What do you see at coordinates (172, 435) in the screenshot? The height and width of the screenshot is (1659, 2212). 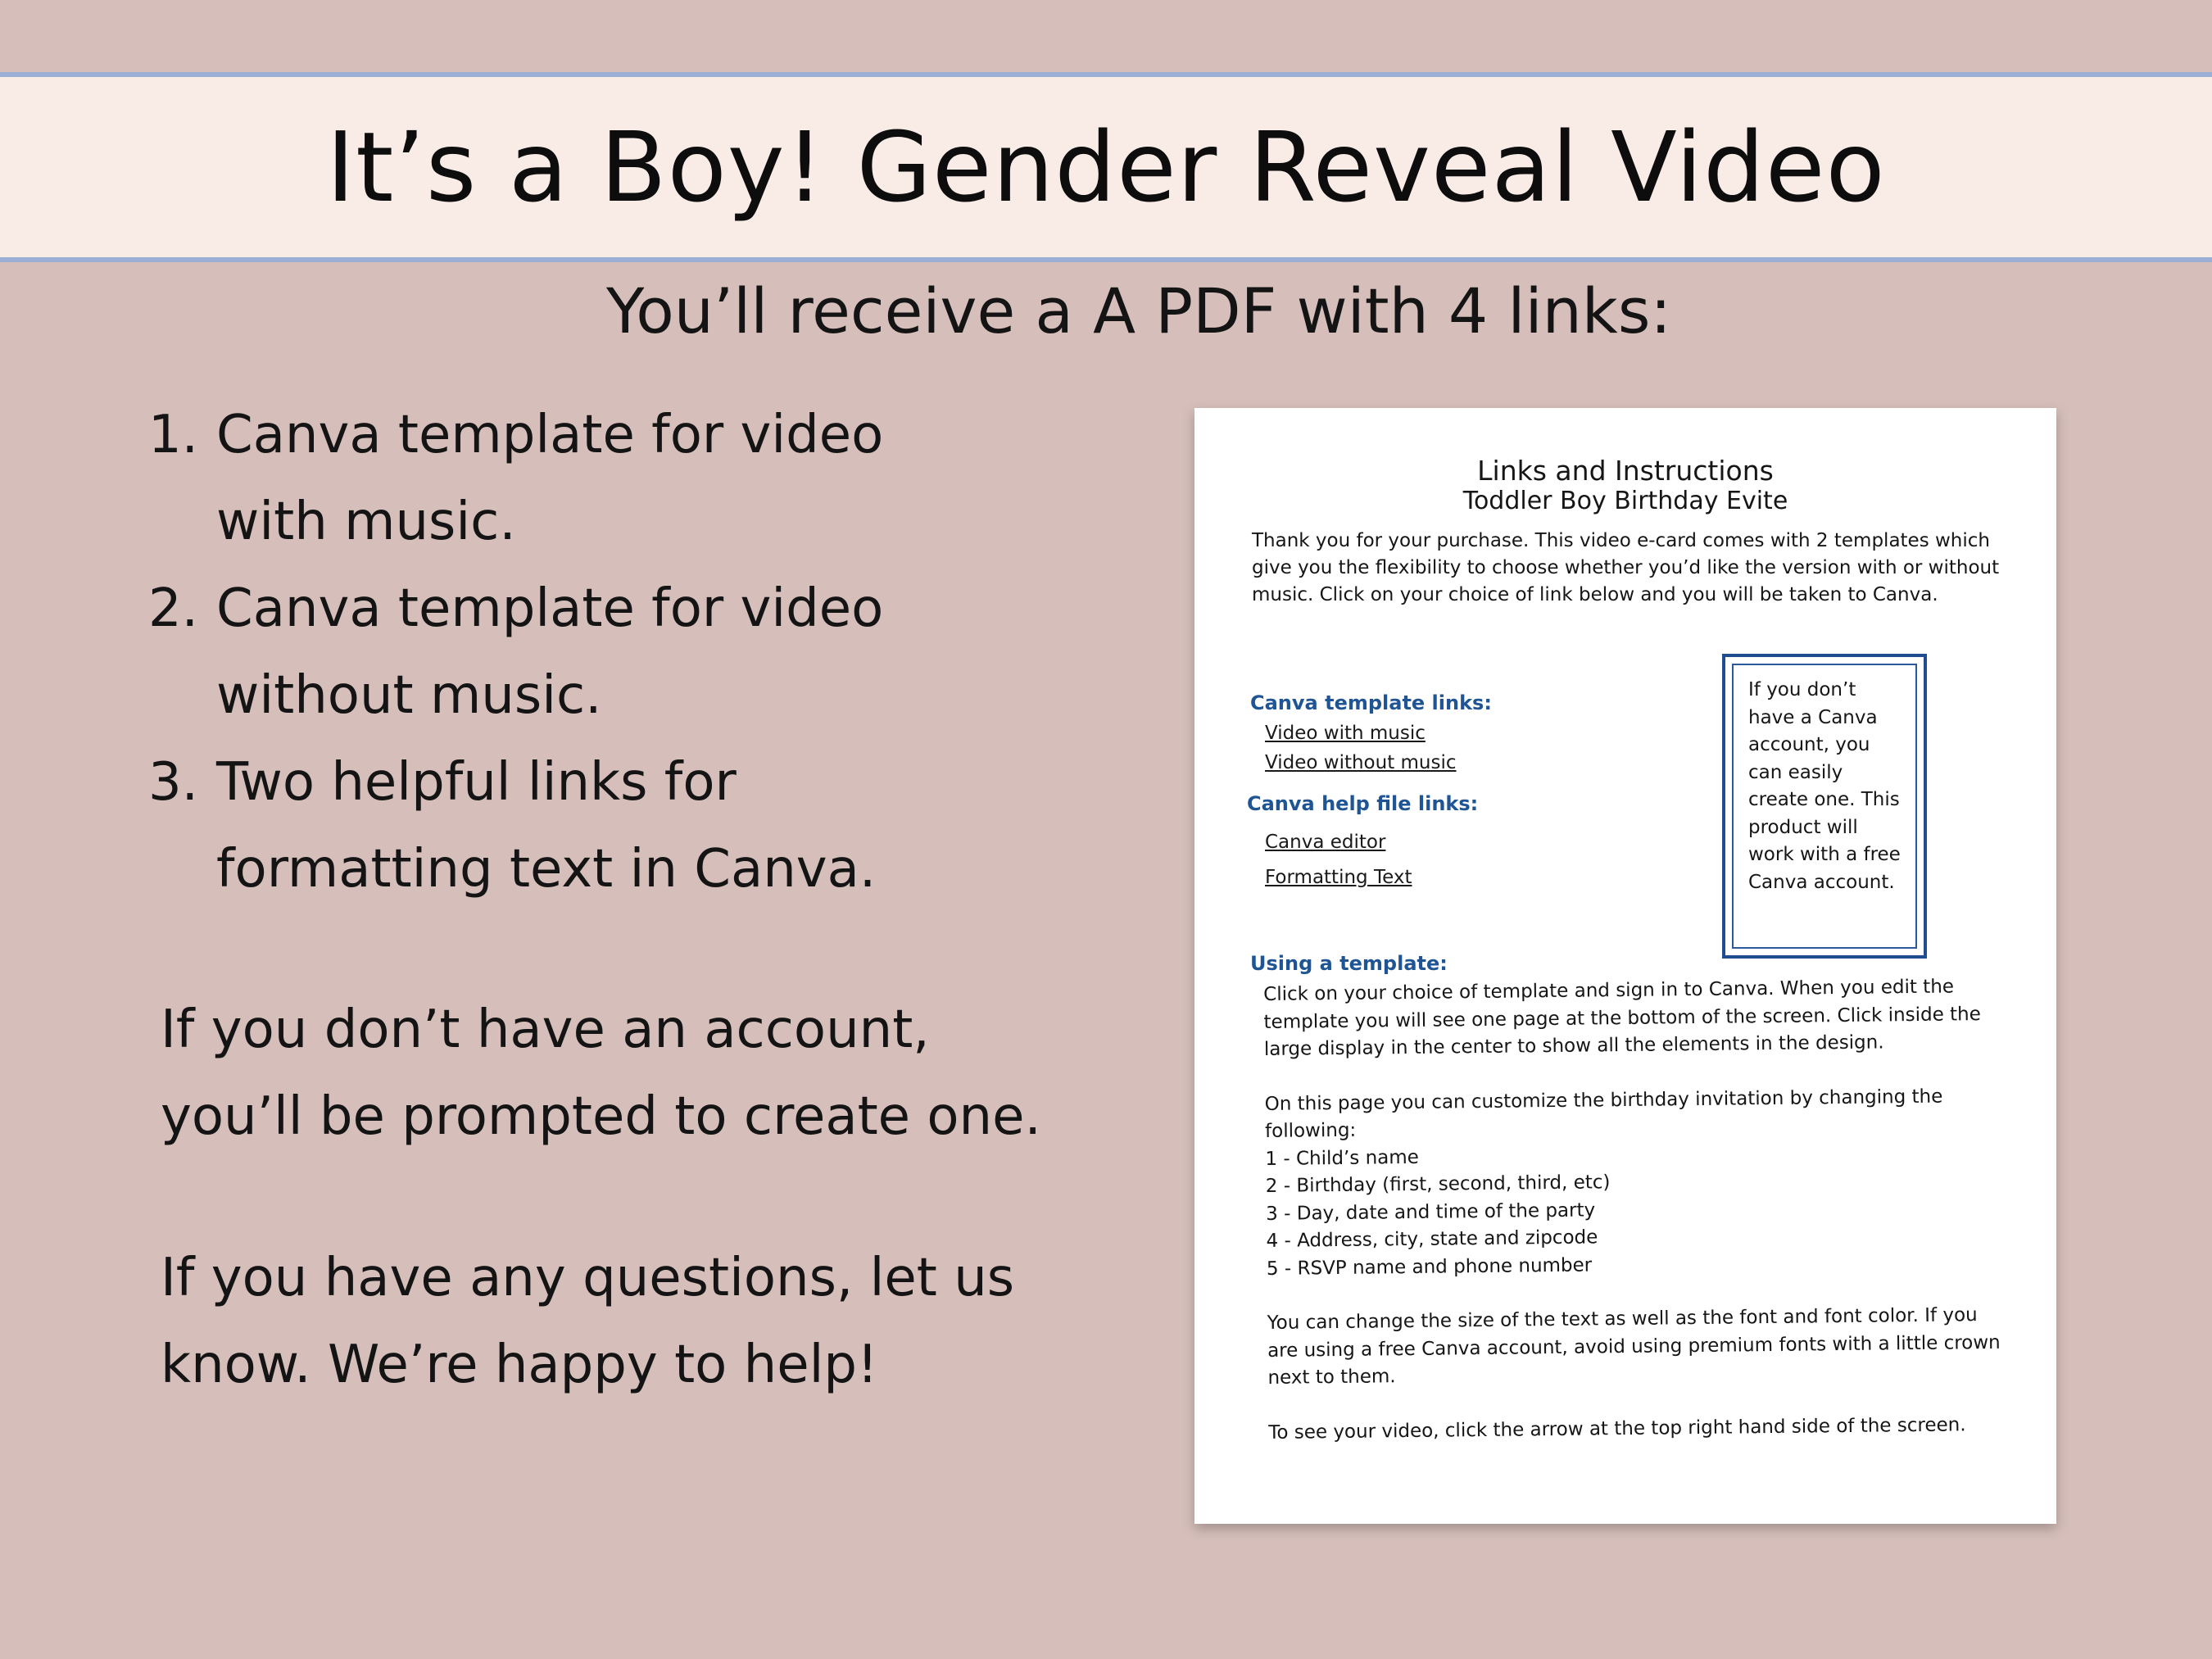 I see `step-number: 1.` at bounding box center [172, 435].